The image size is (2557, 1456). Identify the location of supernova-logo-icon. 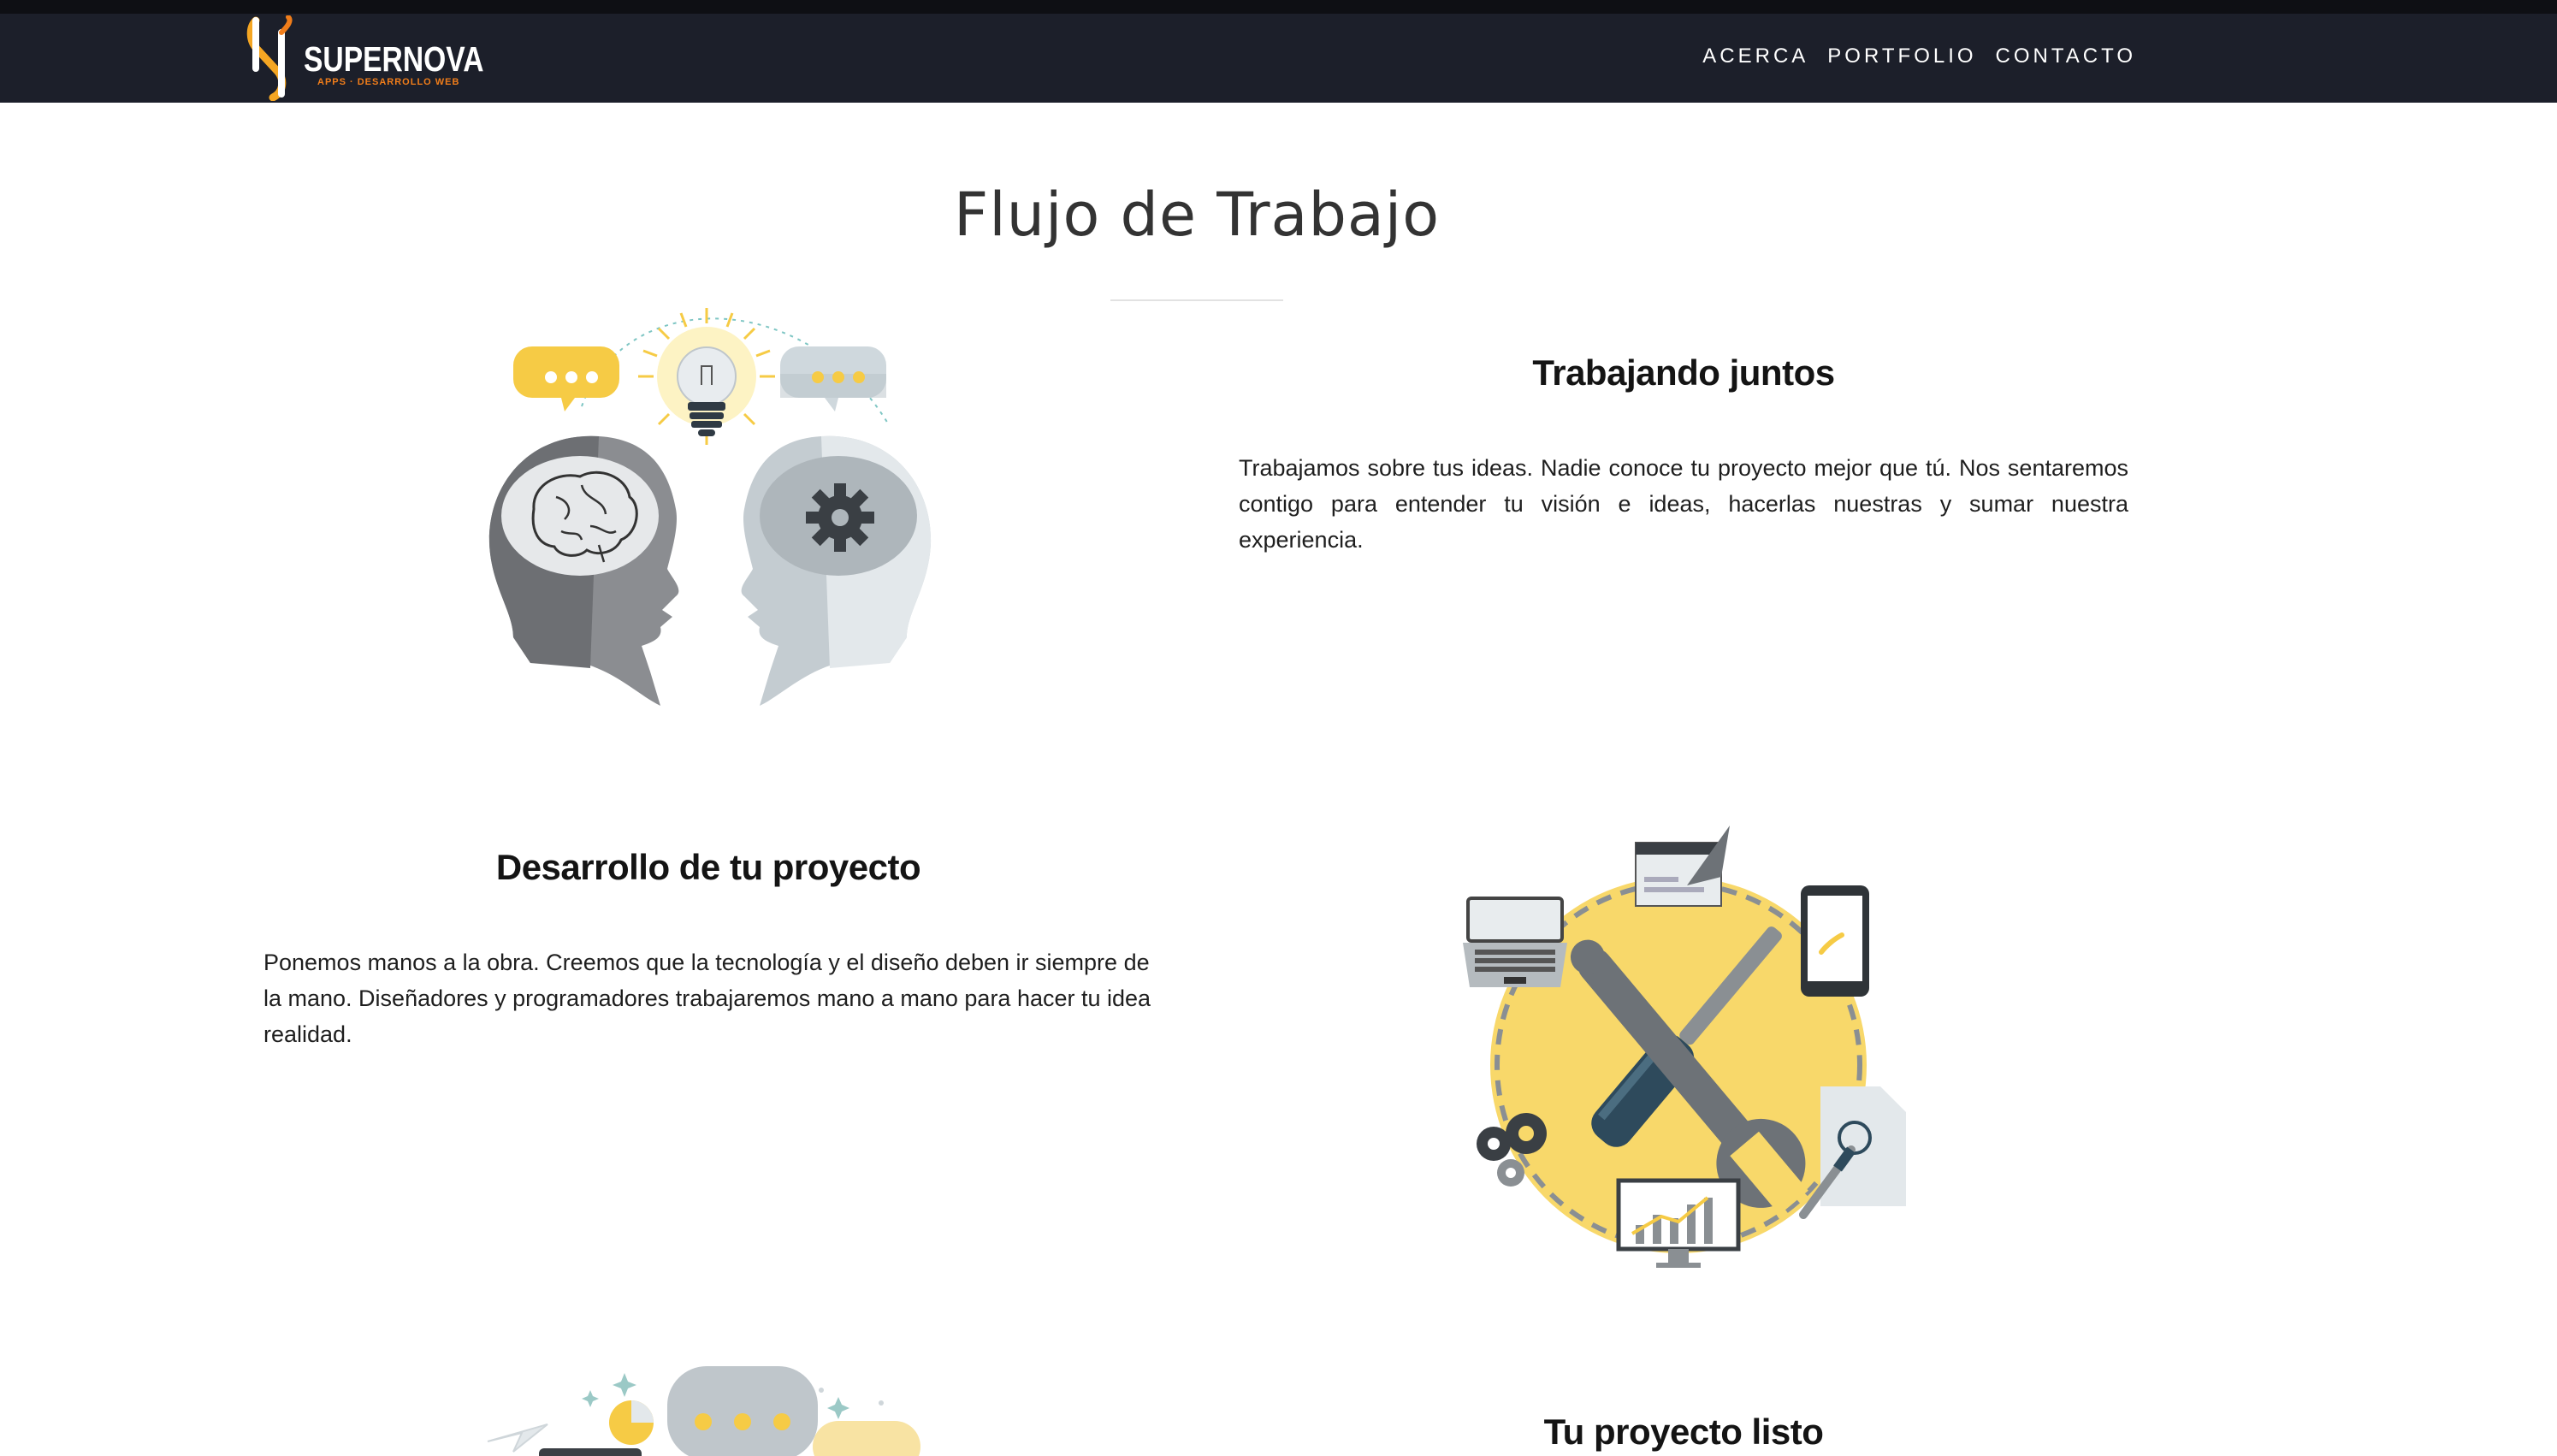
(269, 58).